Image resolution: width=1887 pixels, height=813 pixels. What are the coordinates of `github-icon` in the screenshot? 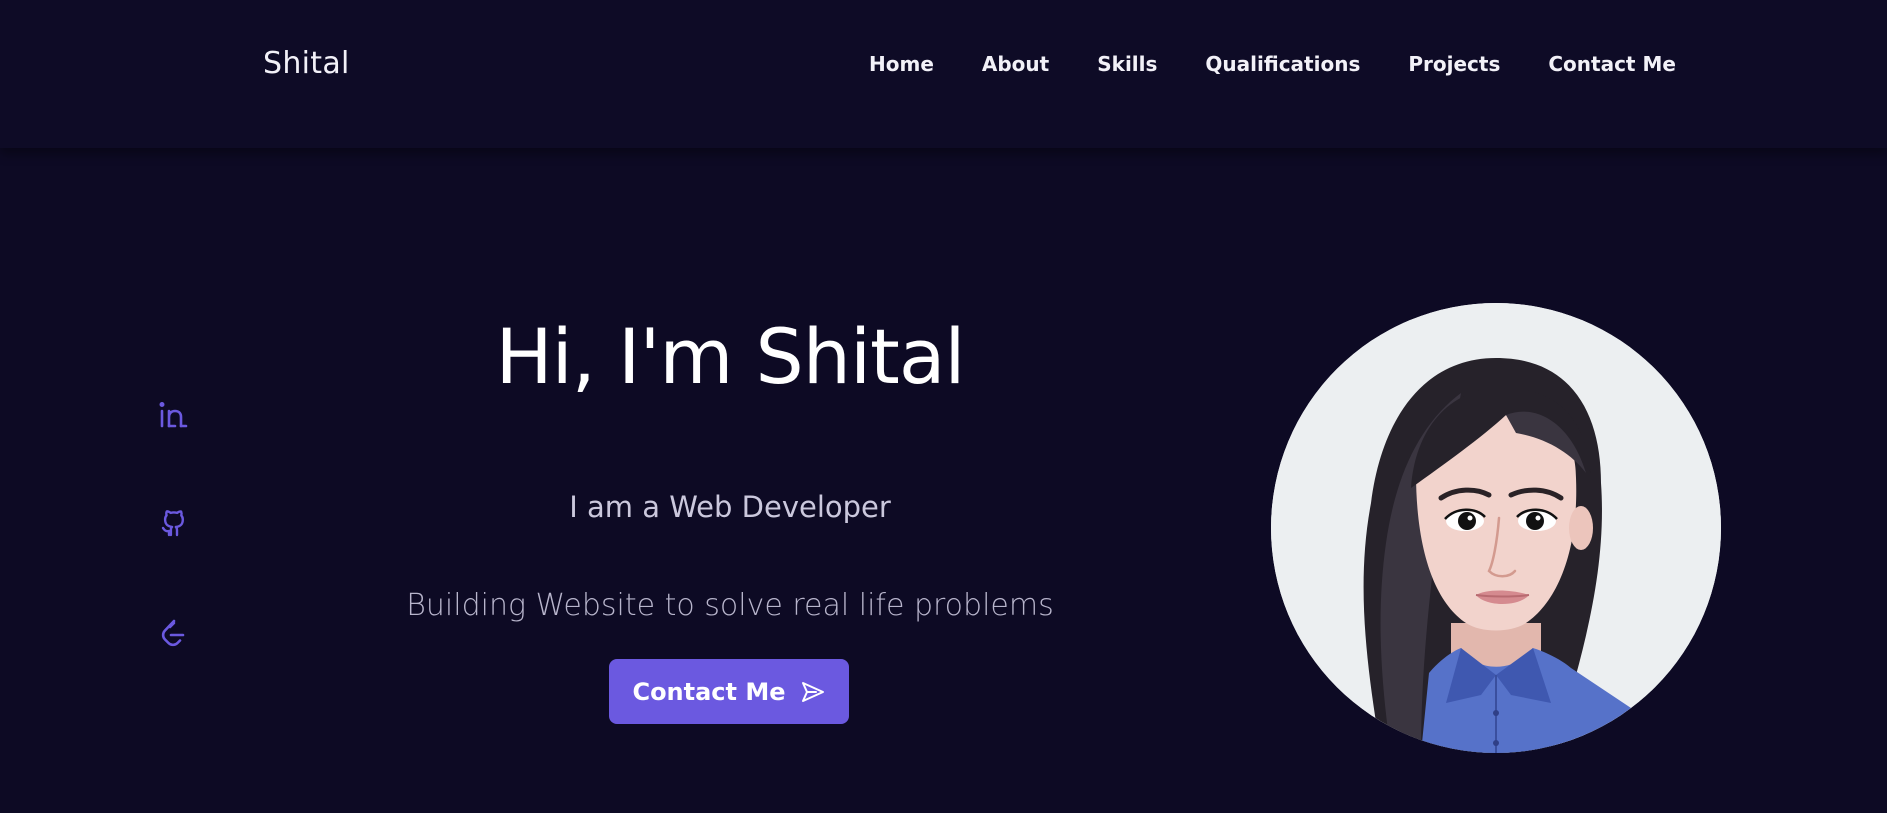 It's located at (172, 523).